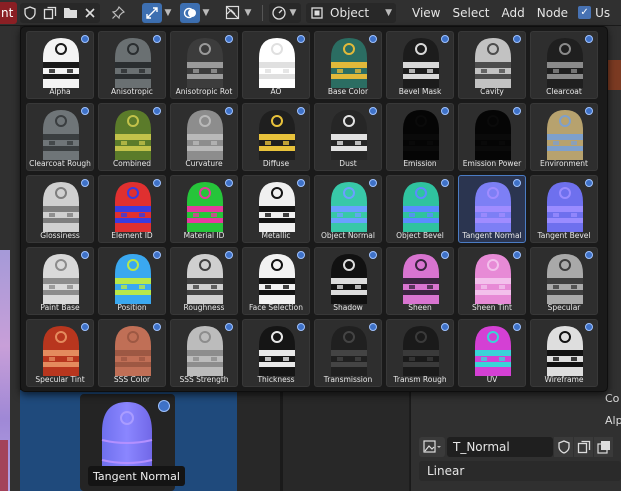 The image size is (621, 491). I want to click on image-tile-elementid: Element ID, so click(132, 209).